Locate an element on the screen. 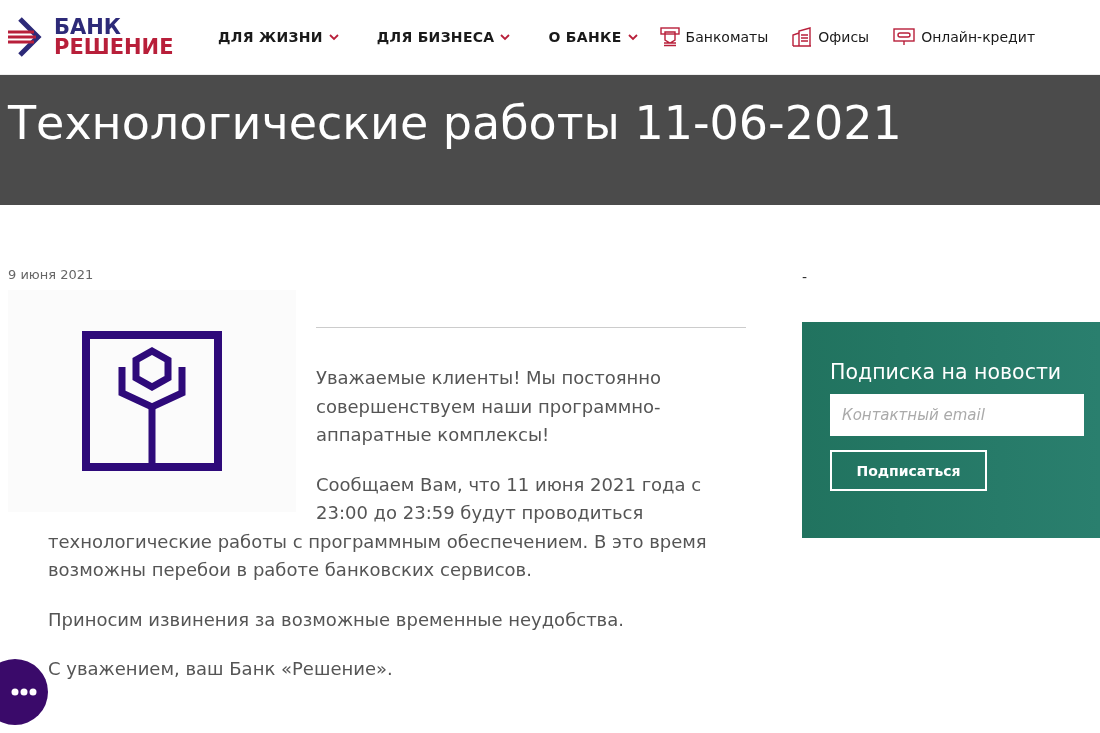 The width and height of the screenshot is (1100, 733). subscribe-button: Подписаться is located at coordinates (908, 470).